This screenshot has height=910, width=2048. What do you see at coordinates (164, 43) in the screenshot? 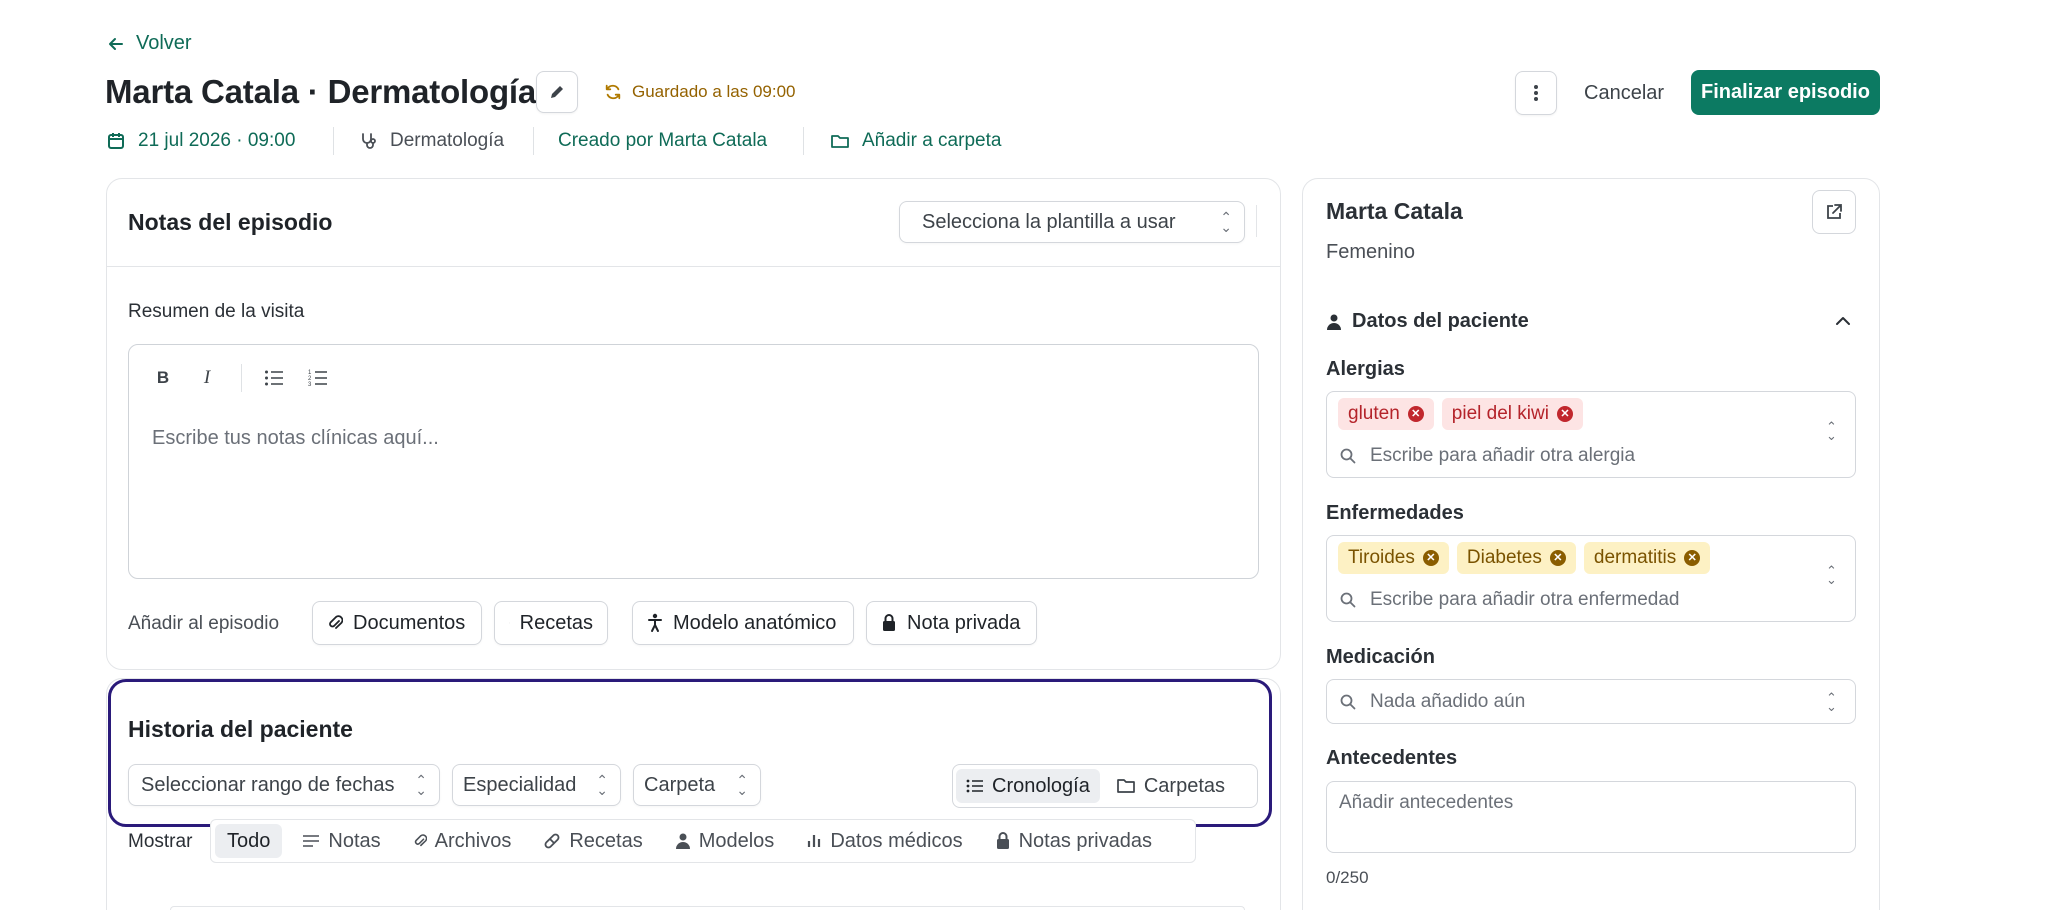
I see `back-label: Volver` at bounding box center [164, 43].